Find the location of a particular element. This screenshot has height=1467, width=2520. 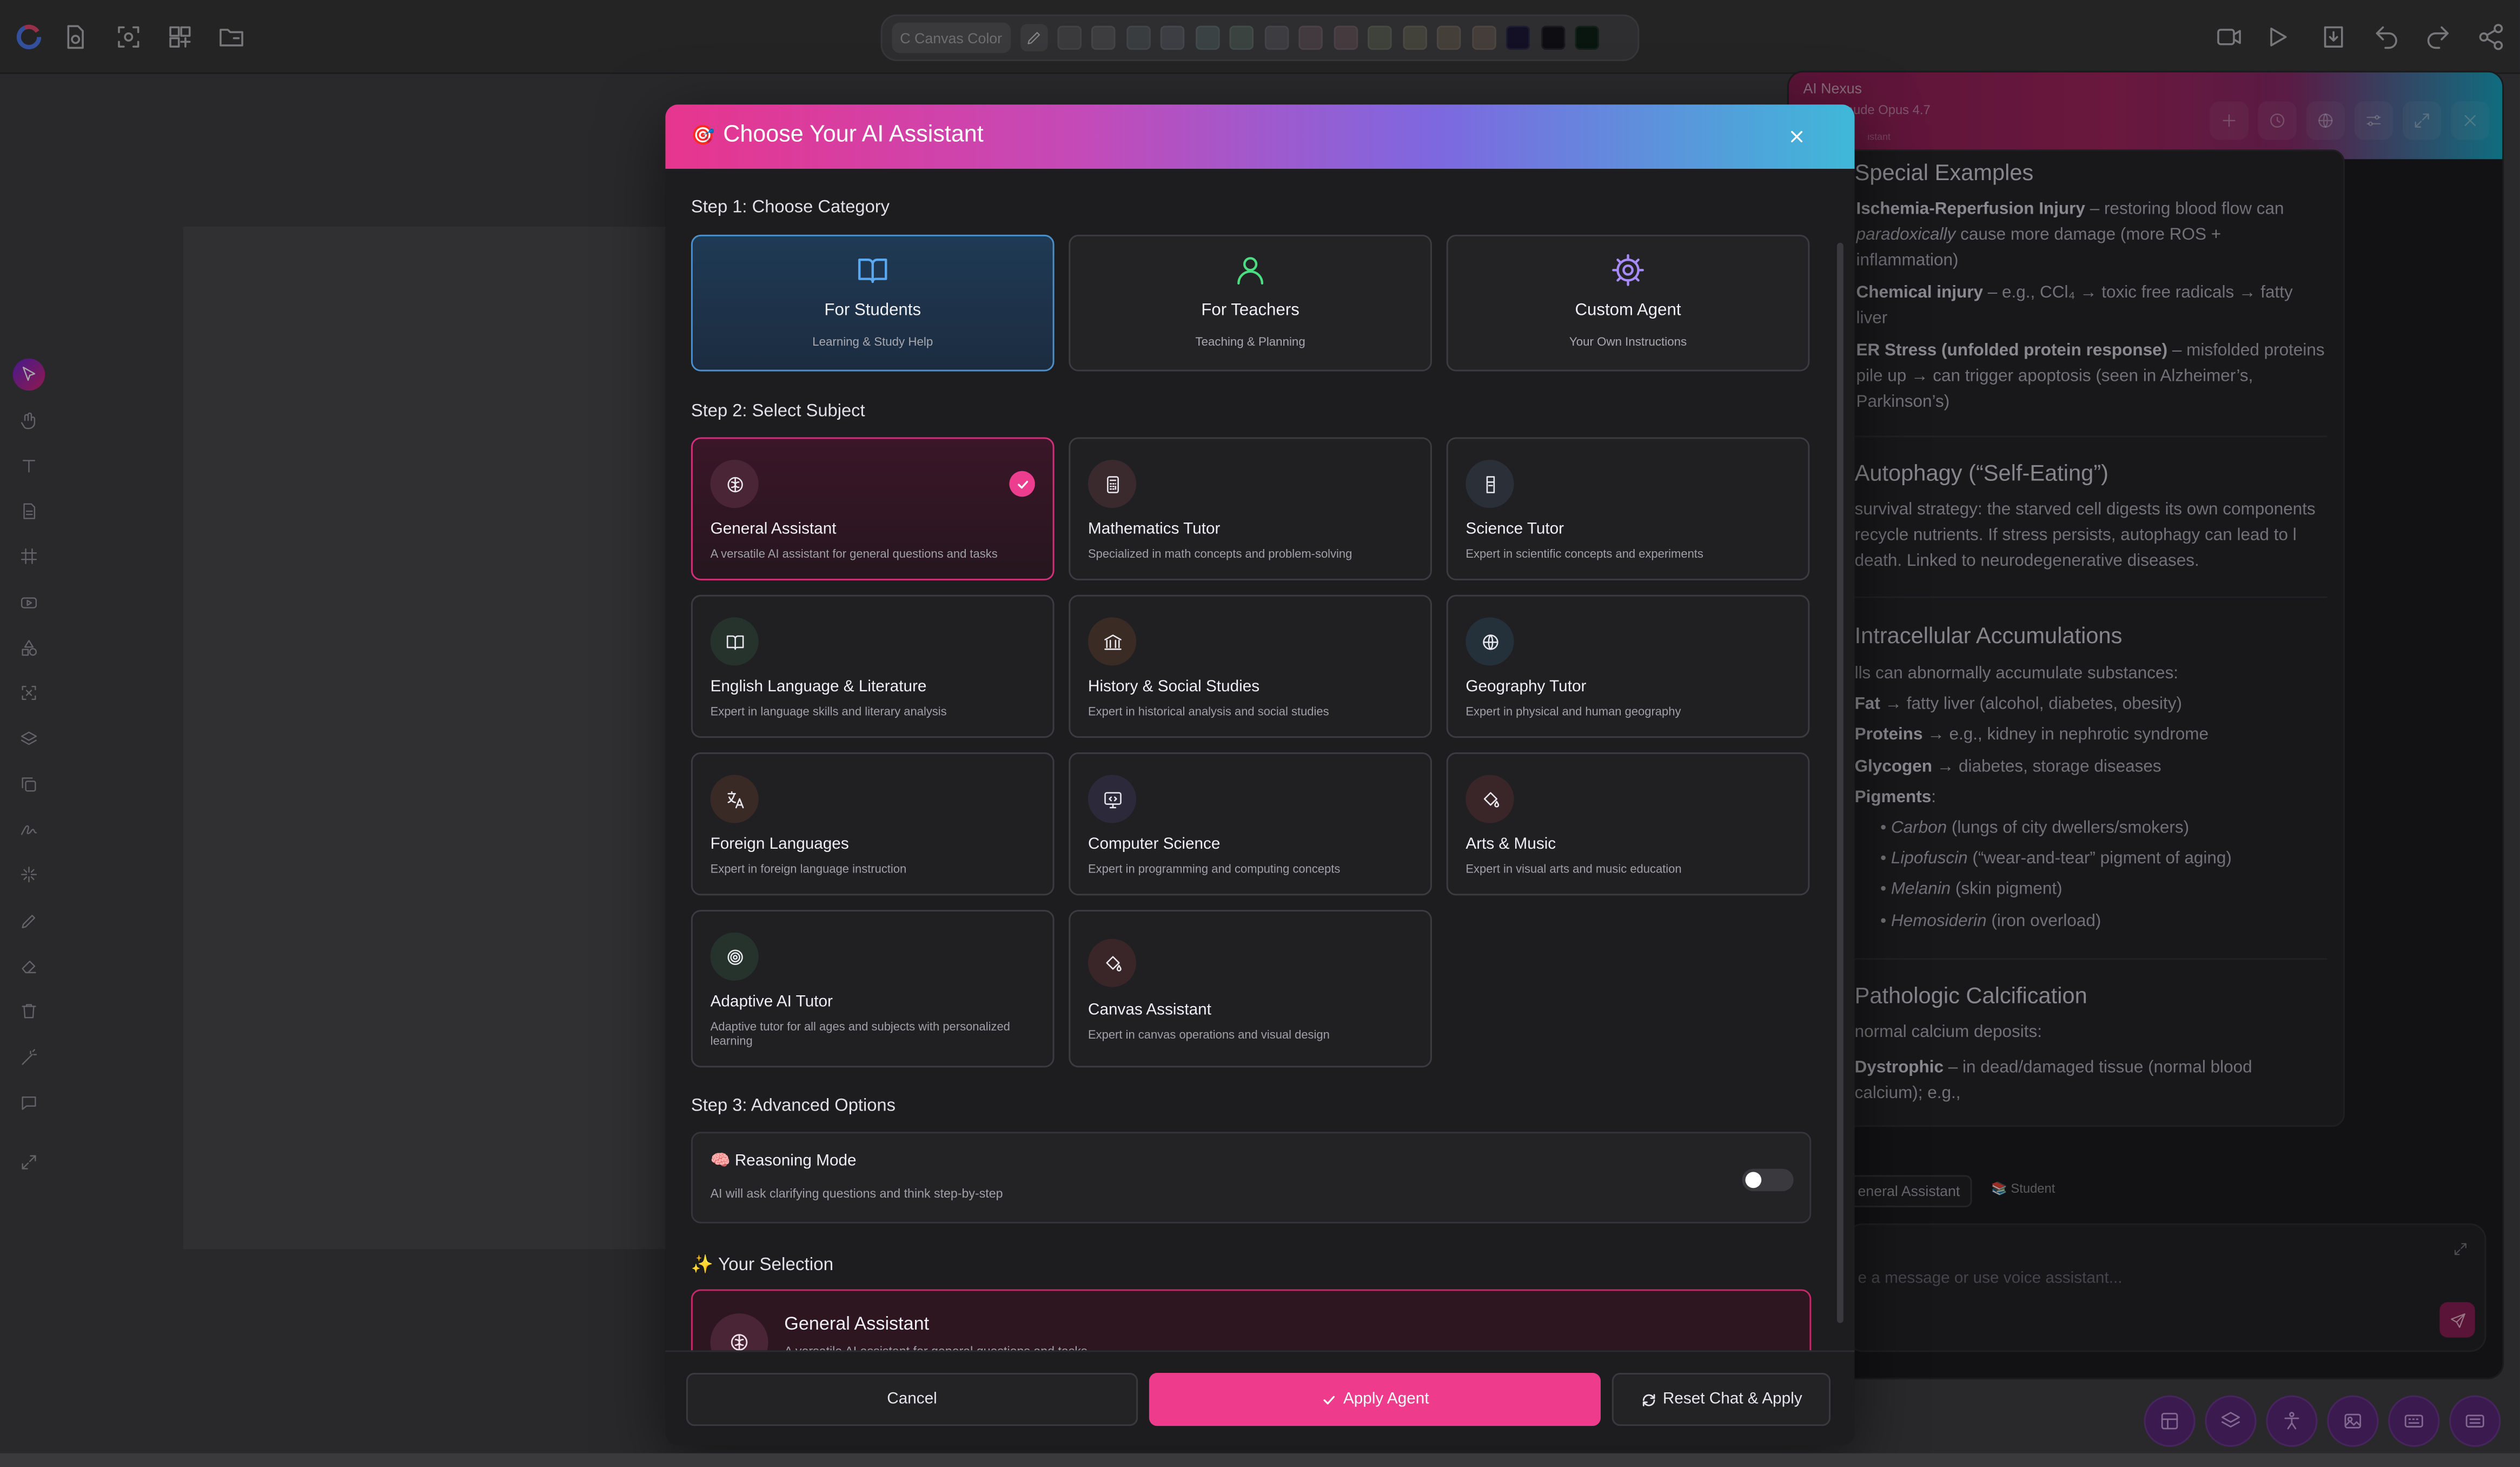

reset-chat-apply-button: Reset Chat & Apply is located at coordinates (1722, 1399).